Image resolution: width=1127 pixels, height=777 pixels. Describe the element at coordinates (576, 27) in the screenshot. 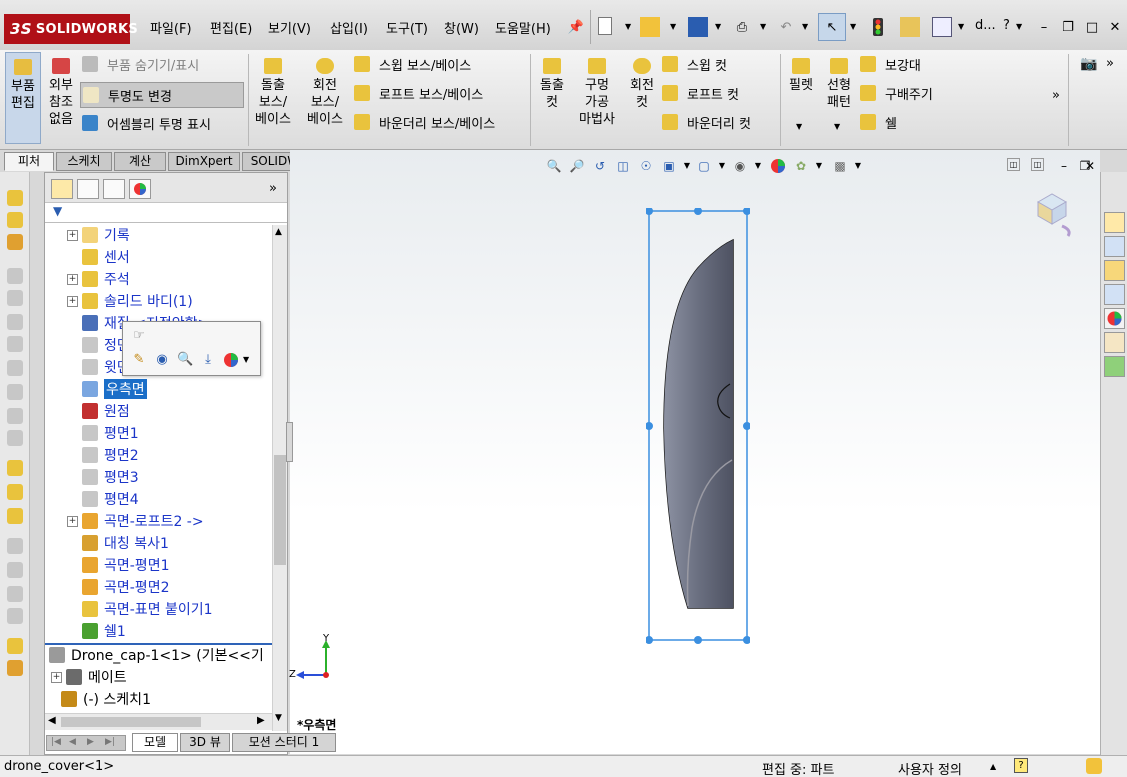

I see `pin-icon: 📌` at that location.